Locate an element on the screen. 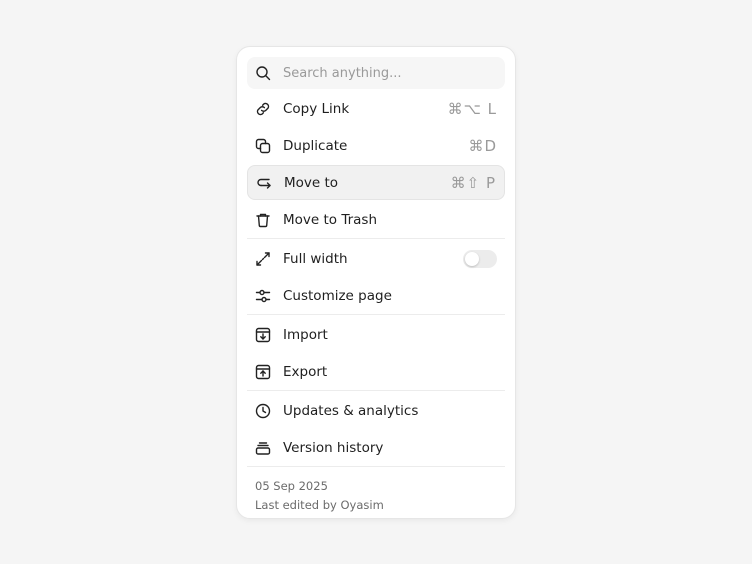 The image size is (752, 564). link-icon is located at coordinates (263, 109).